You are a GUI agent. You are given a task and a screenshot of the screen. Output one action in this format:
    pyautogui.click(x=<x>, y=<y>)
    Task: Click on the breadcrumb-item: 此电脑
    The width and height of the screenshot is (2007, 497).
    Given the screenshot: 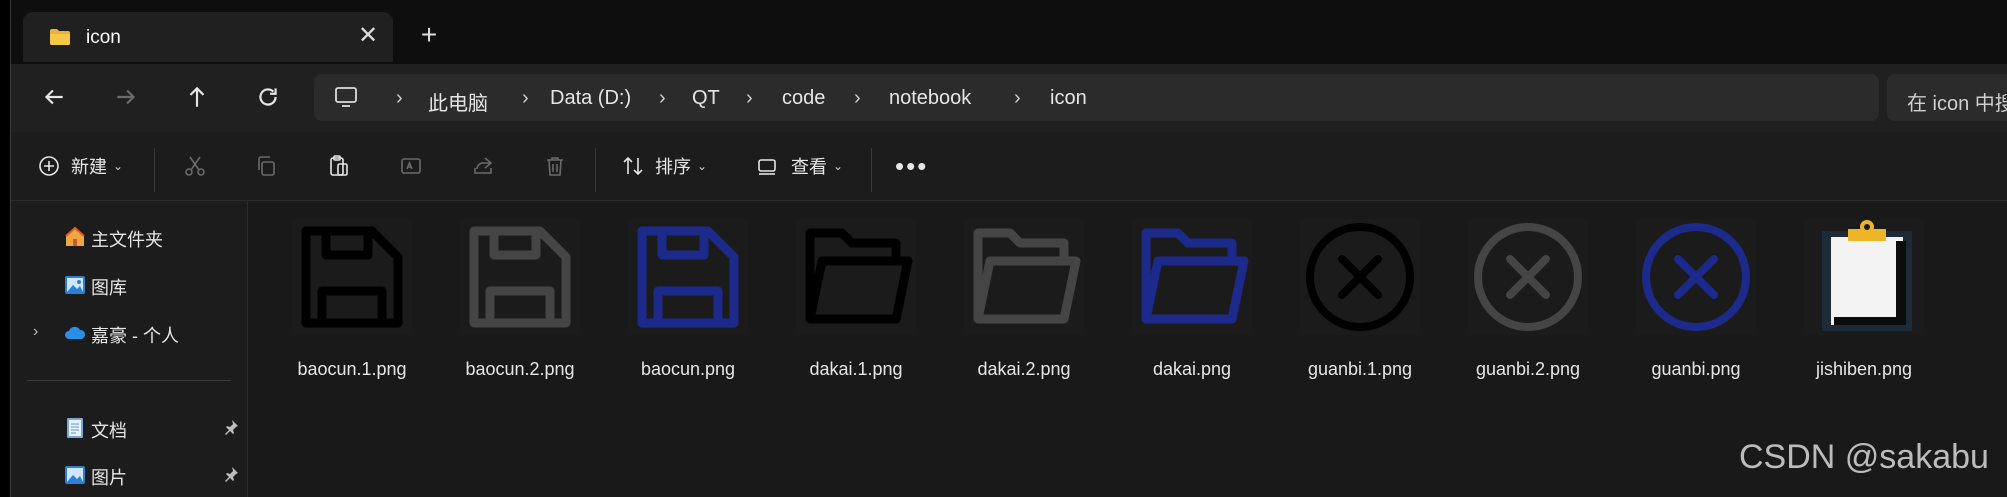 What is the action you would take?
    pyautogui.click(x=458, y=101)
    